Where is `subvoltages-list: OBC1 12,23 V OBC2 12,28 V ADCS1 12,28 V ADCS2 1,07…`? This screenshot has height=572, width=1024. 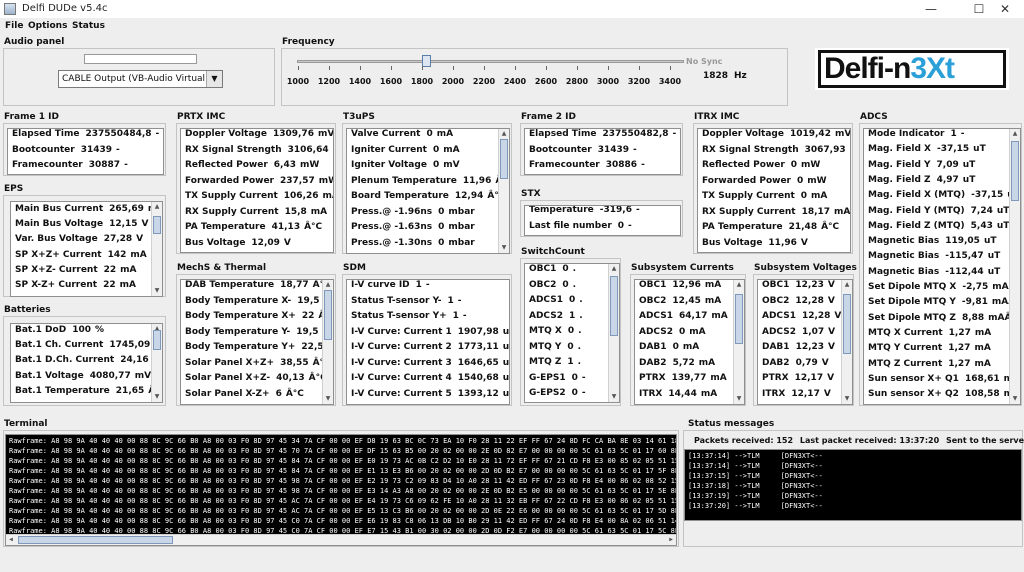
subvoltages-list: OBC1 12,23 V OBC2 12,28 V ADCS1 12,28 V ADCS2 1,07… is located at coordinates (805, 342).